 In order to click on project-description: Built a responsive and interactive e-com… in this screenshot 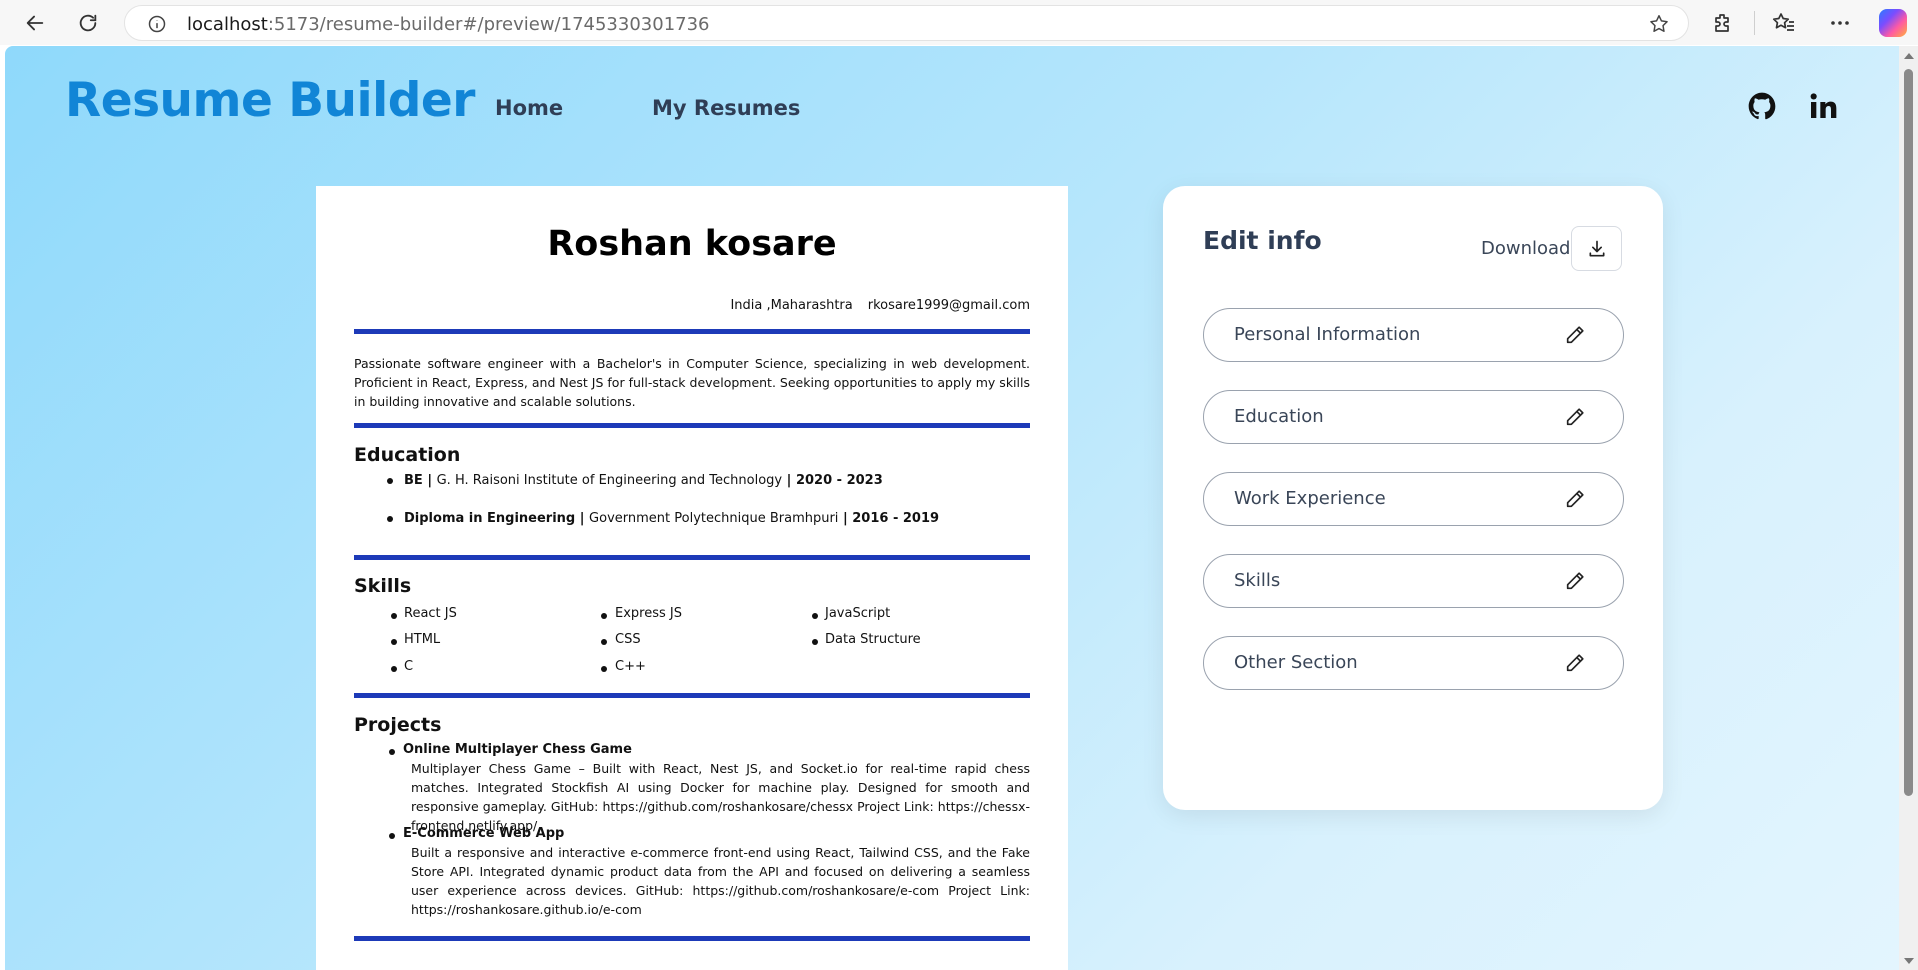, I will do `click(720, 881)`.